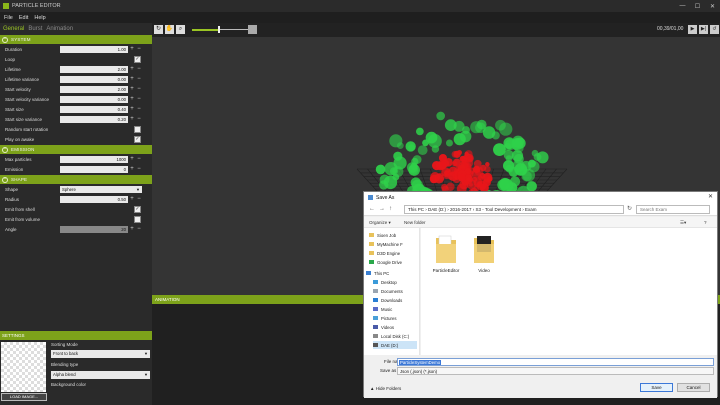  Describe the element at coordinates (76, 39) in the screenshot. I see `section-system-header: − SYSTEM` at that location.